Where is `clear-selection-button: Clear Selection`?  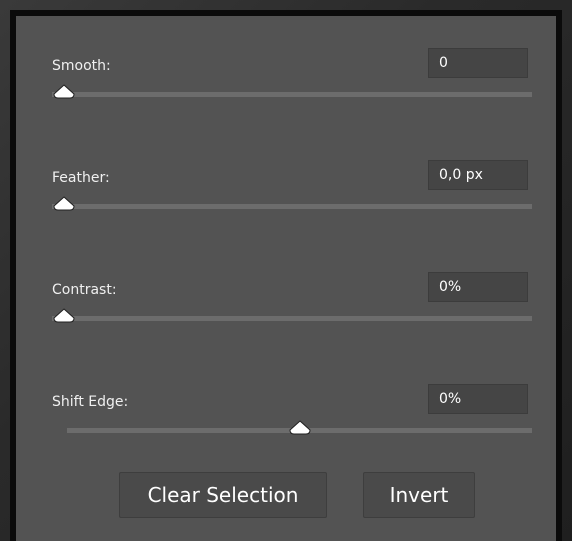
clear-selection-button: Clear Selection is located at coordinates (223, 495).